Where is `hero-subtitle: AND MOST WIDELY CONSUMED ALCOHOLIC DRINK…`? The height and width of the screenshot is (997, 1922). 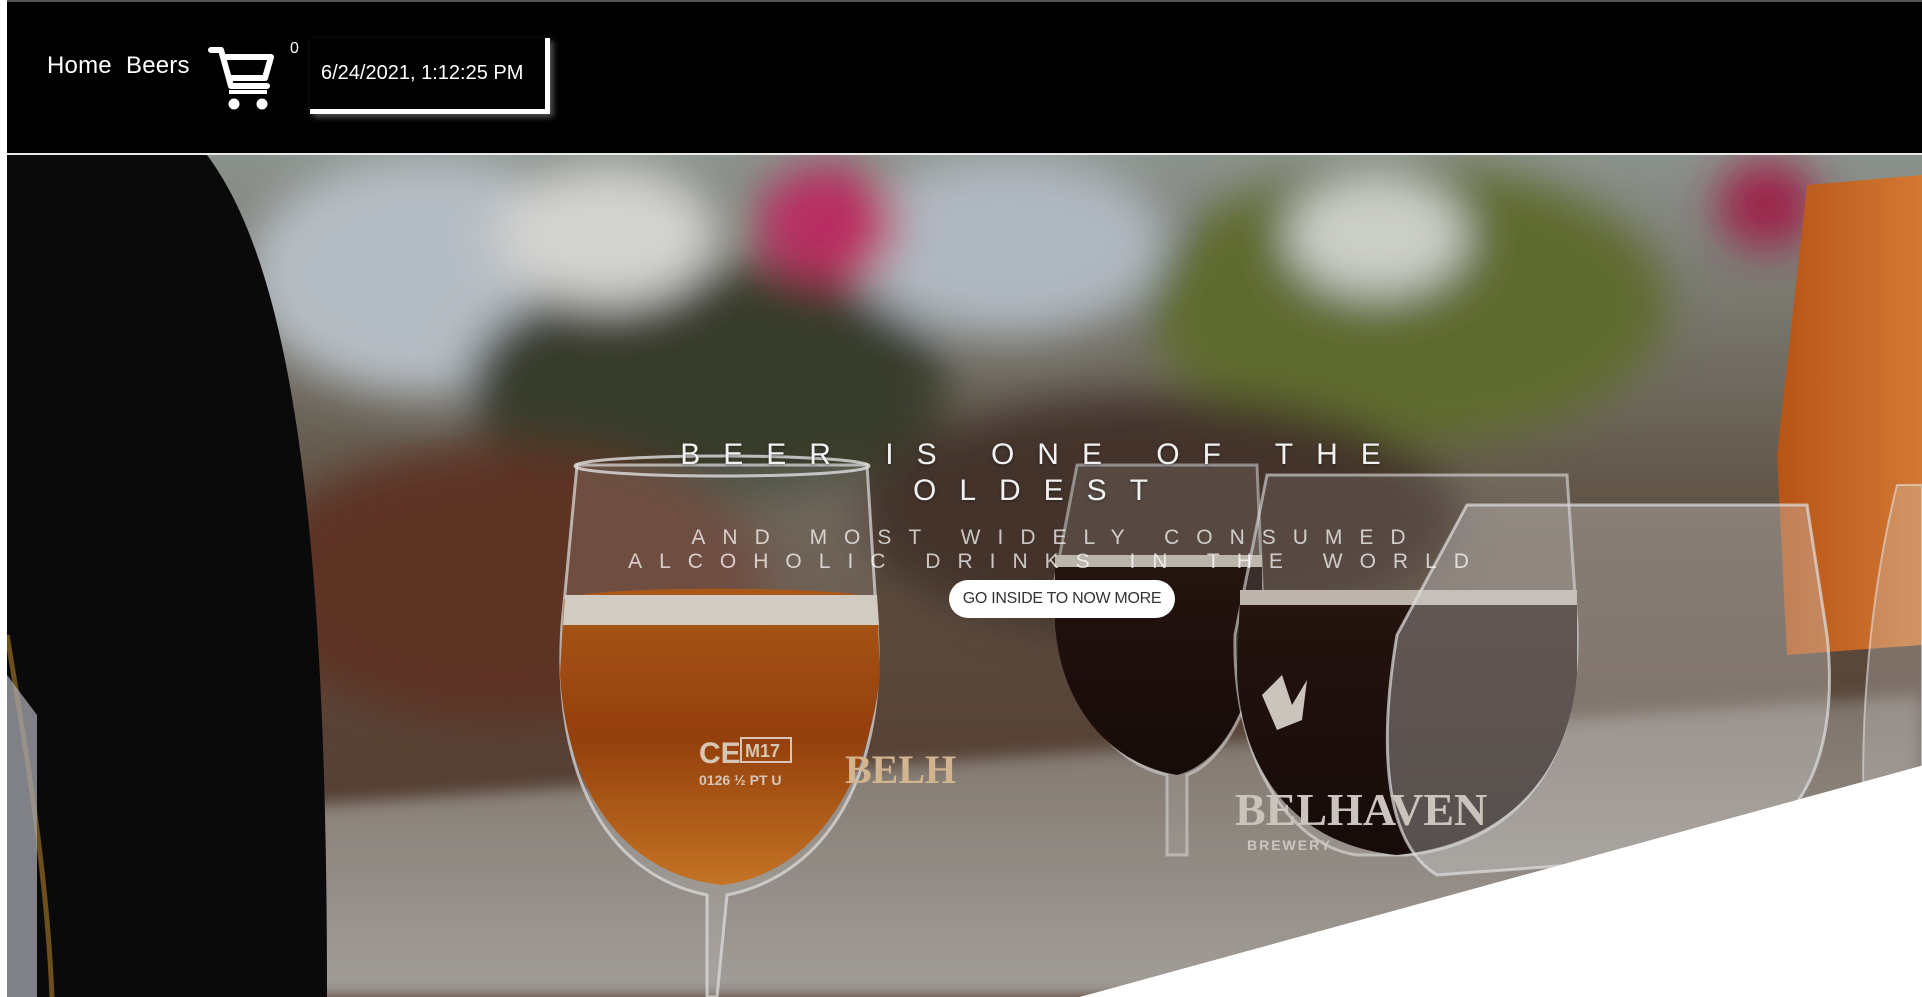
hero-subtitle: AND MOST WIDELY CONSUMED ALCOHOLIC DRINK… is located at coordinates (1057, 549).